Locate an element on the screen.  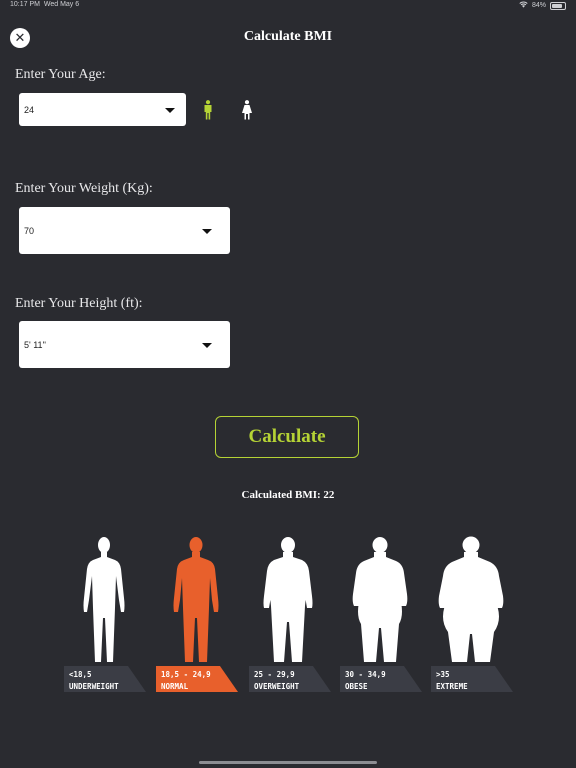
status-right: 84% is located at coordinates (542, 5).